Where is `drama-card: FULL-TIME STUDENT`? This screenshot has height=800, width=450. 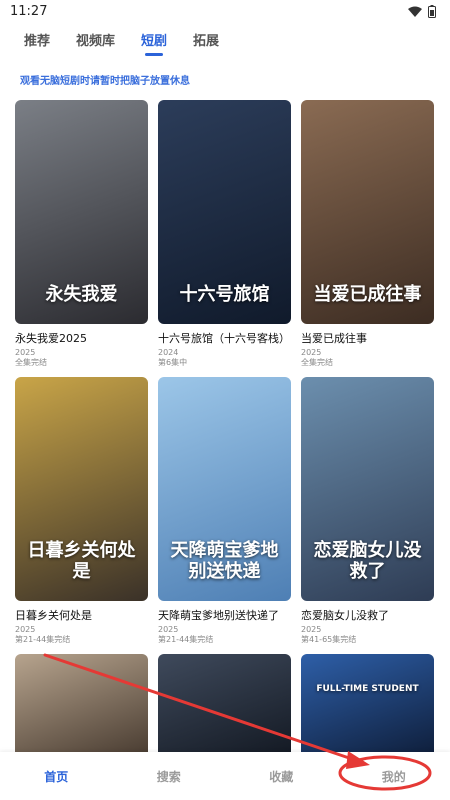
drama-card: FULL-TIME STUDENT is located at coordinates (367, 704).